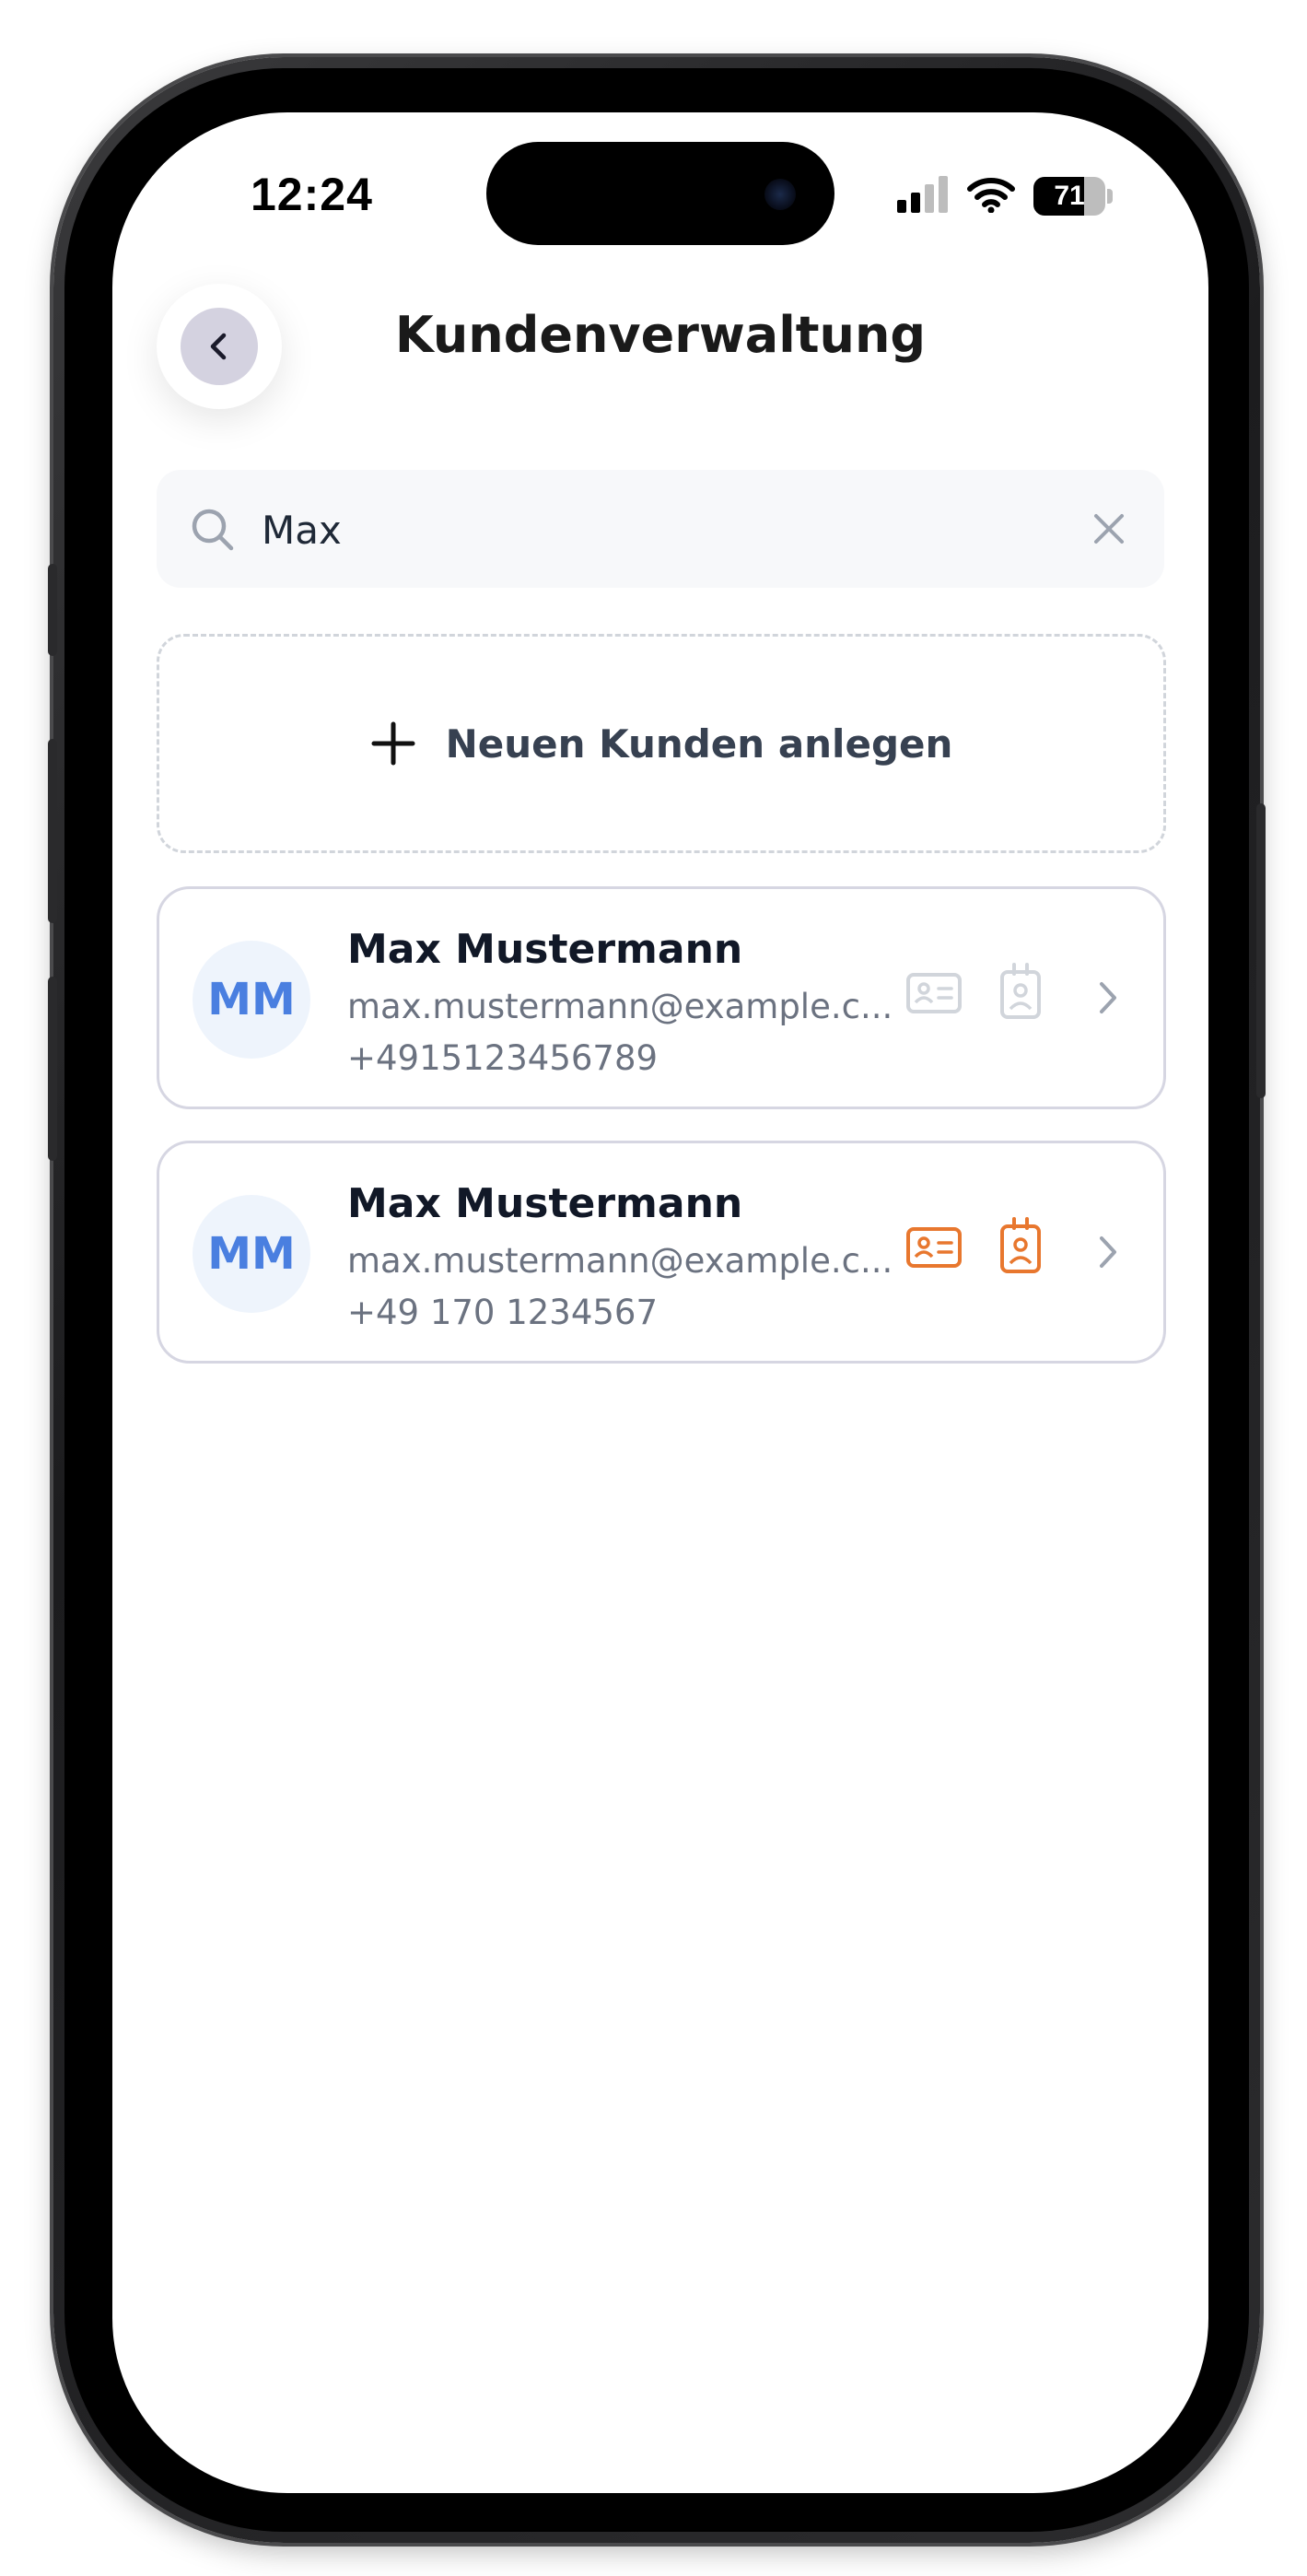  What do you see at coordinates (53, 1069) in the screenshot?
I see `volume-down-button` at bounding box center [53, 1069].